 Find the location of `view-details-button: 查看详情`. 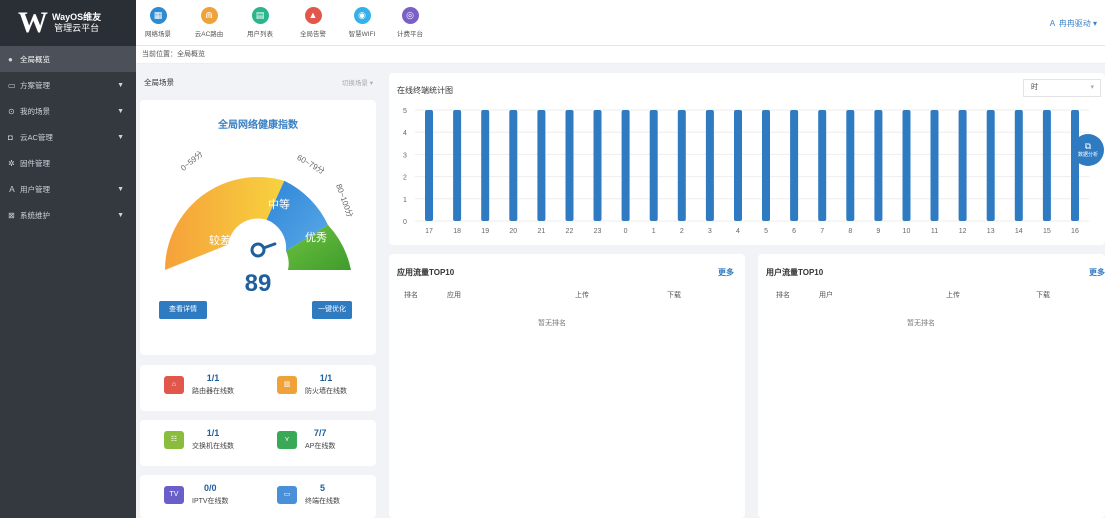

view-details-button: 查看详情 is located at coordinates (183, 310).